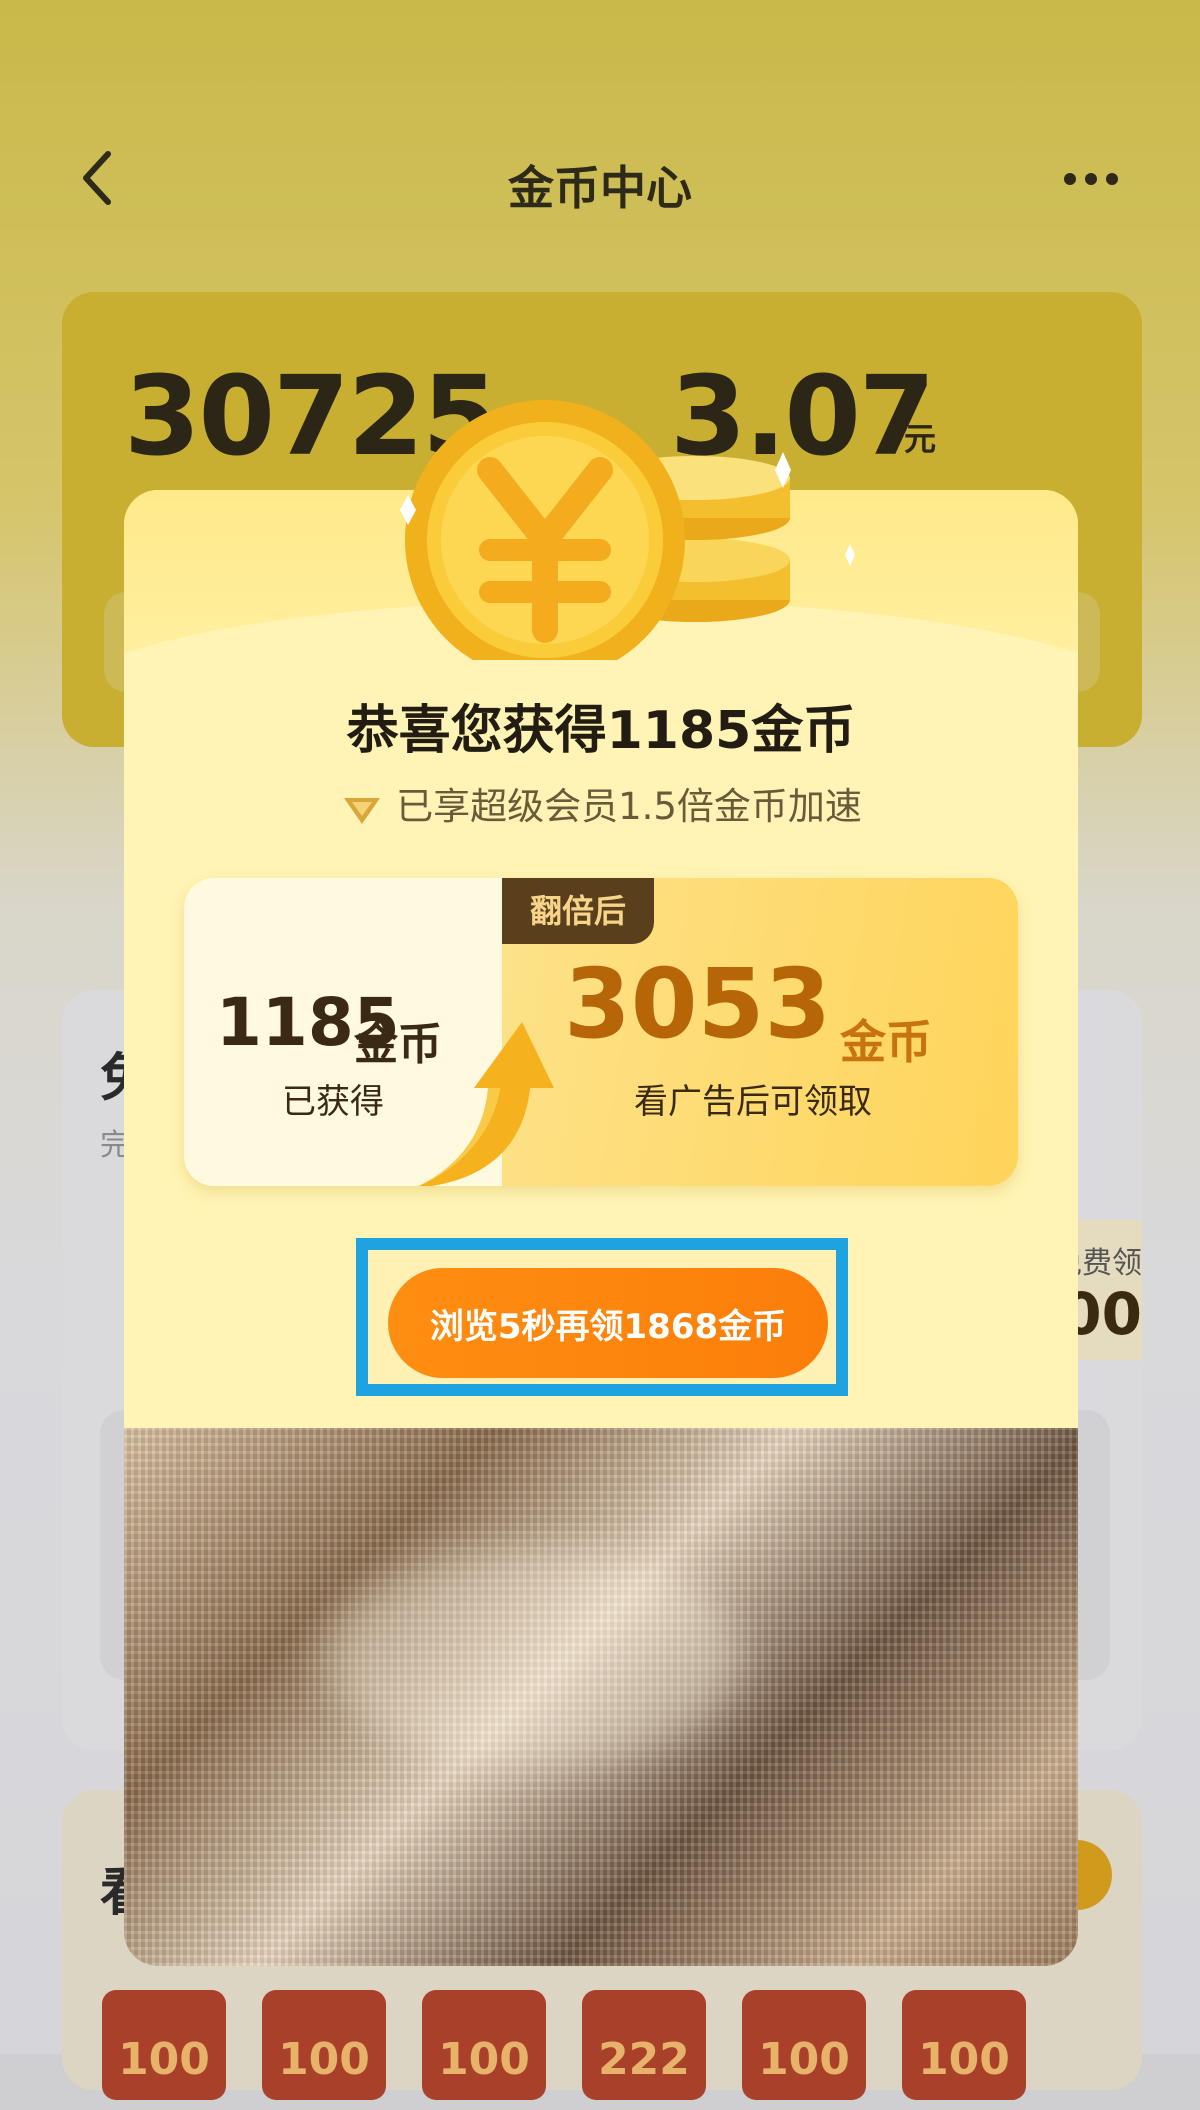 This screenshot has width=1200, height=2110. What do you see at coordinates (578, 911) in the screenshot?
I see `doubled-tag: 翻倍后` at bounding box center [578, 911].